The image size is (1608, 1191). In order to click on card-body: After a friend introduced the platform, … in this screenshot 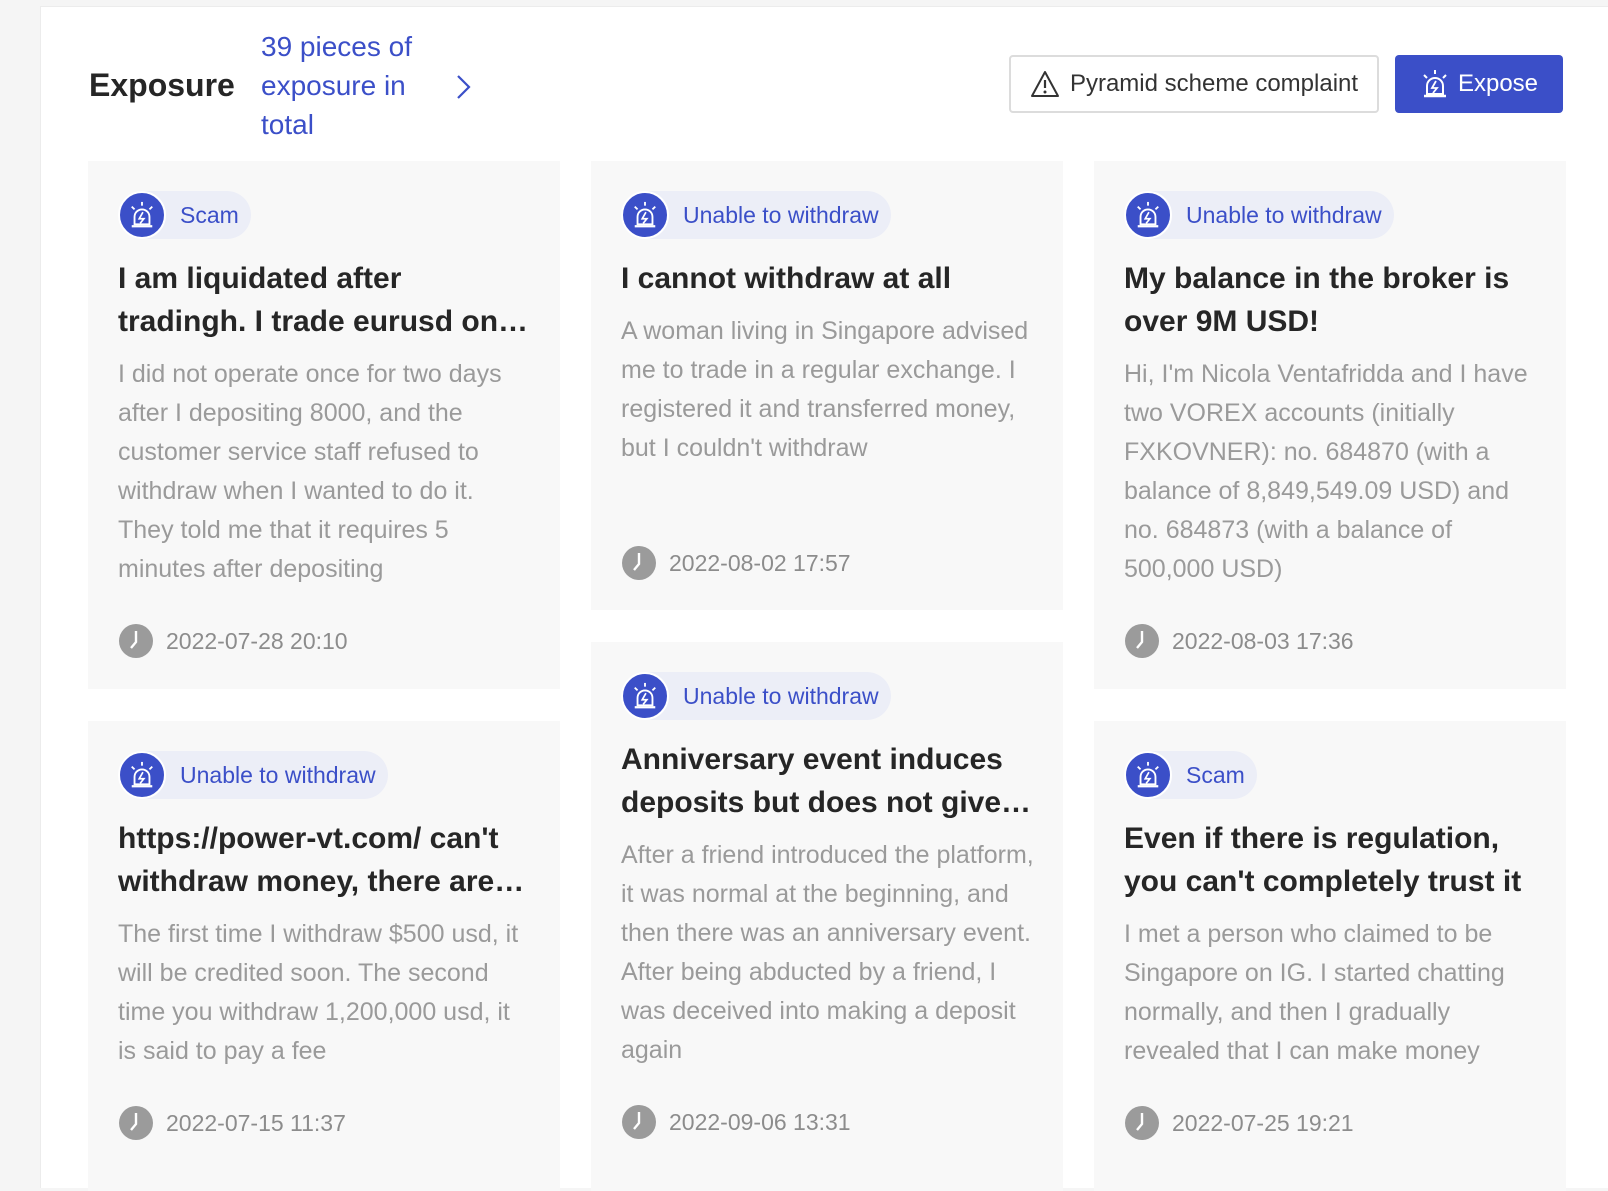, I will do `click(827, 952)`.